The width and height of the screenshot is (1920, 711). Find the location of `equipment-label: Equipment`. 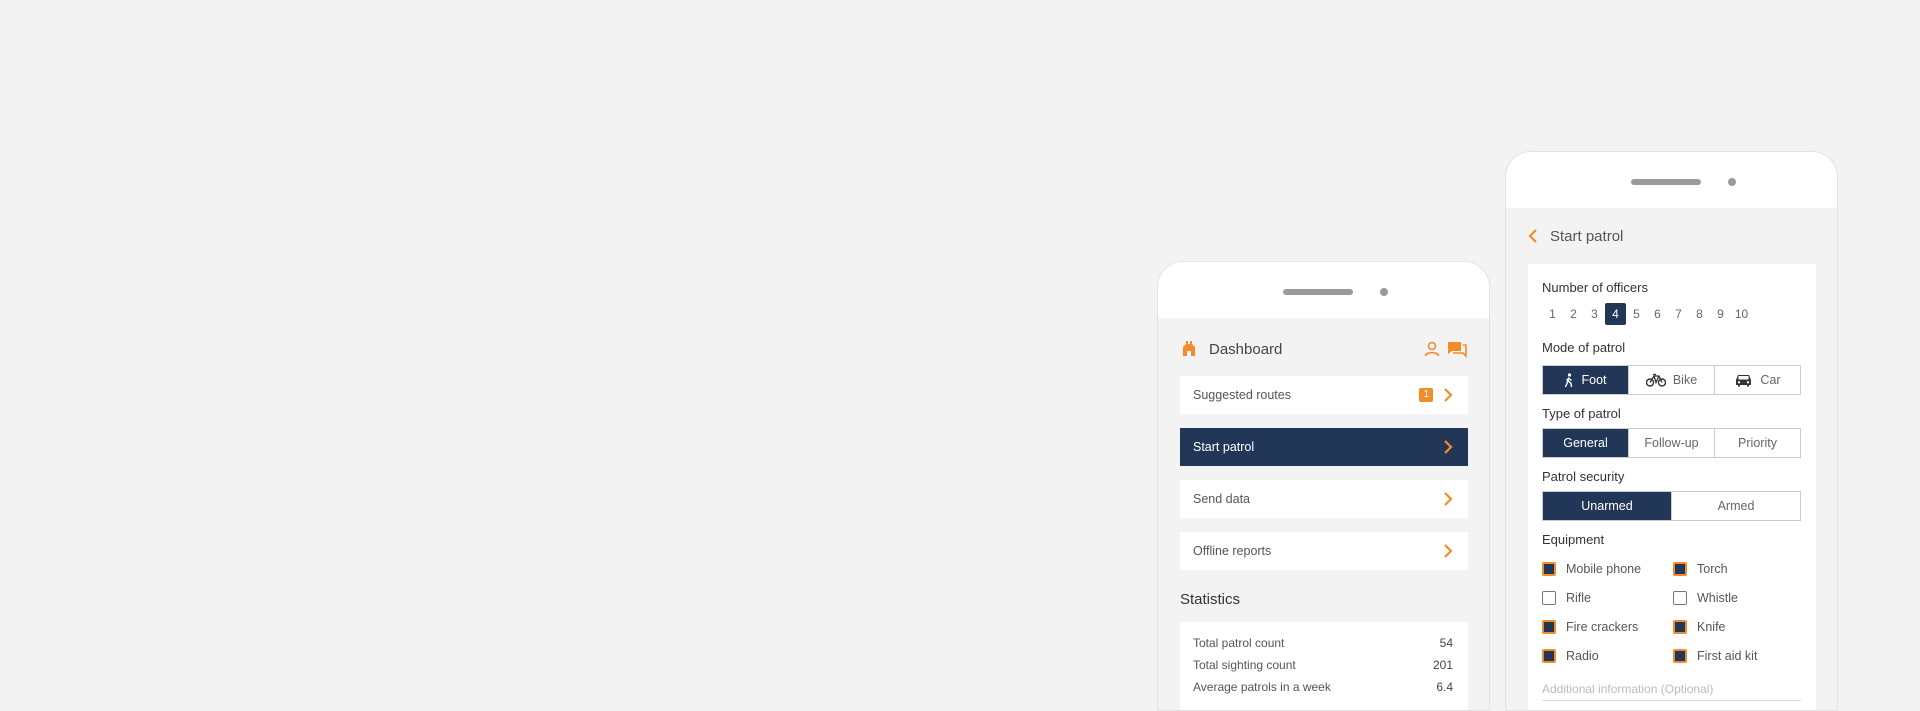

equipment-label: Equipment is located at coordinates (1573, 539).